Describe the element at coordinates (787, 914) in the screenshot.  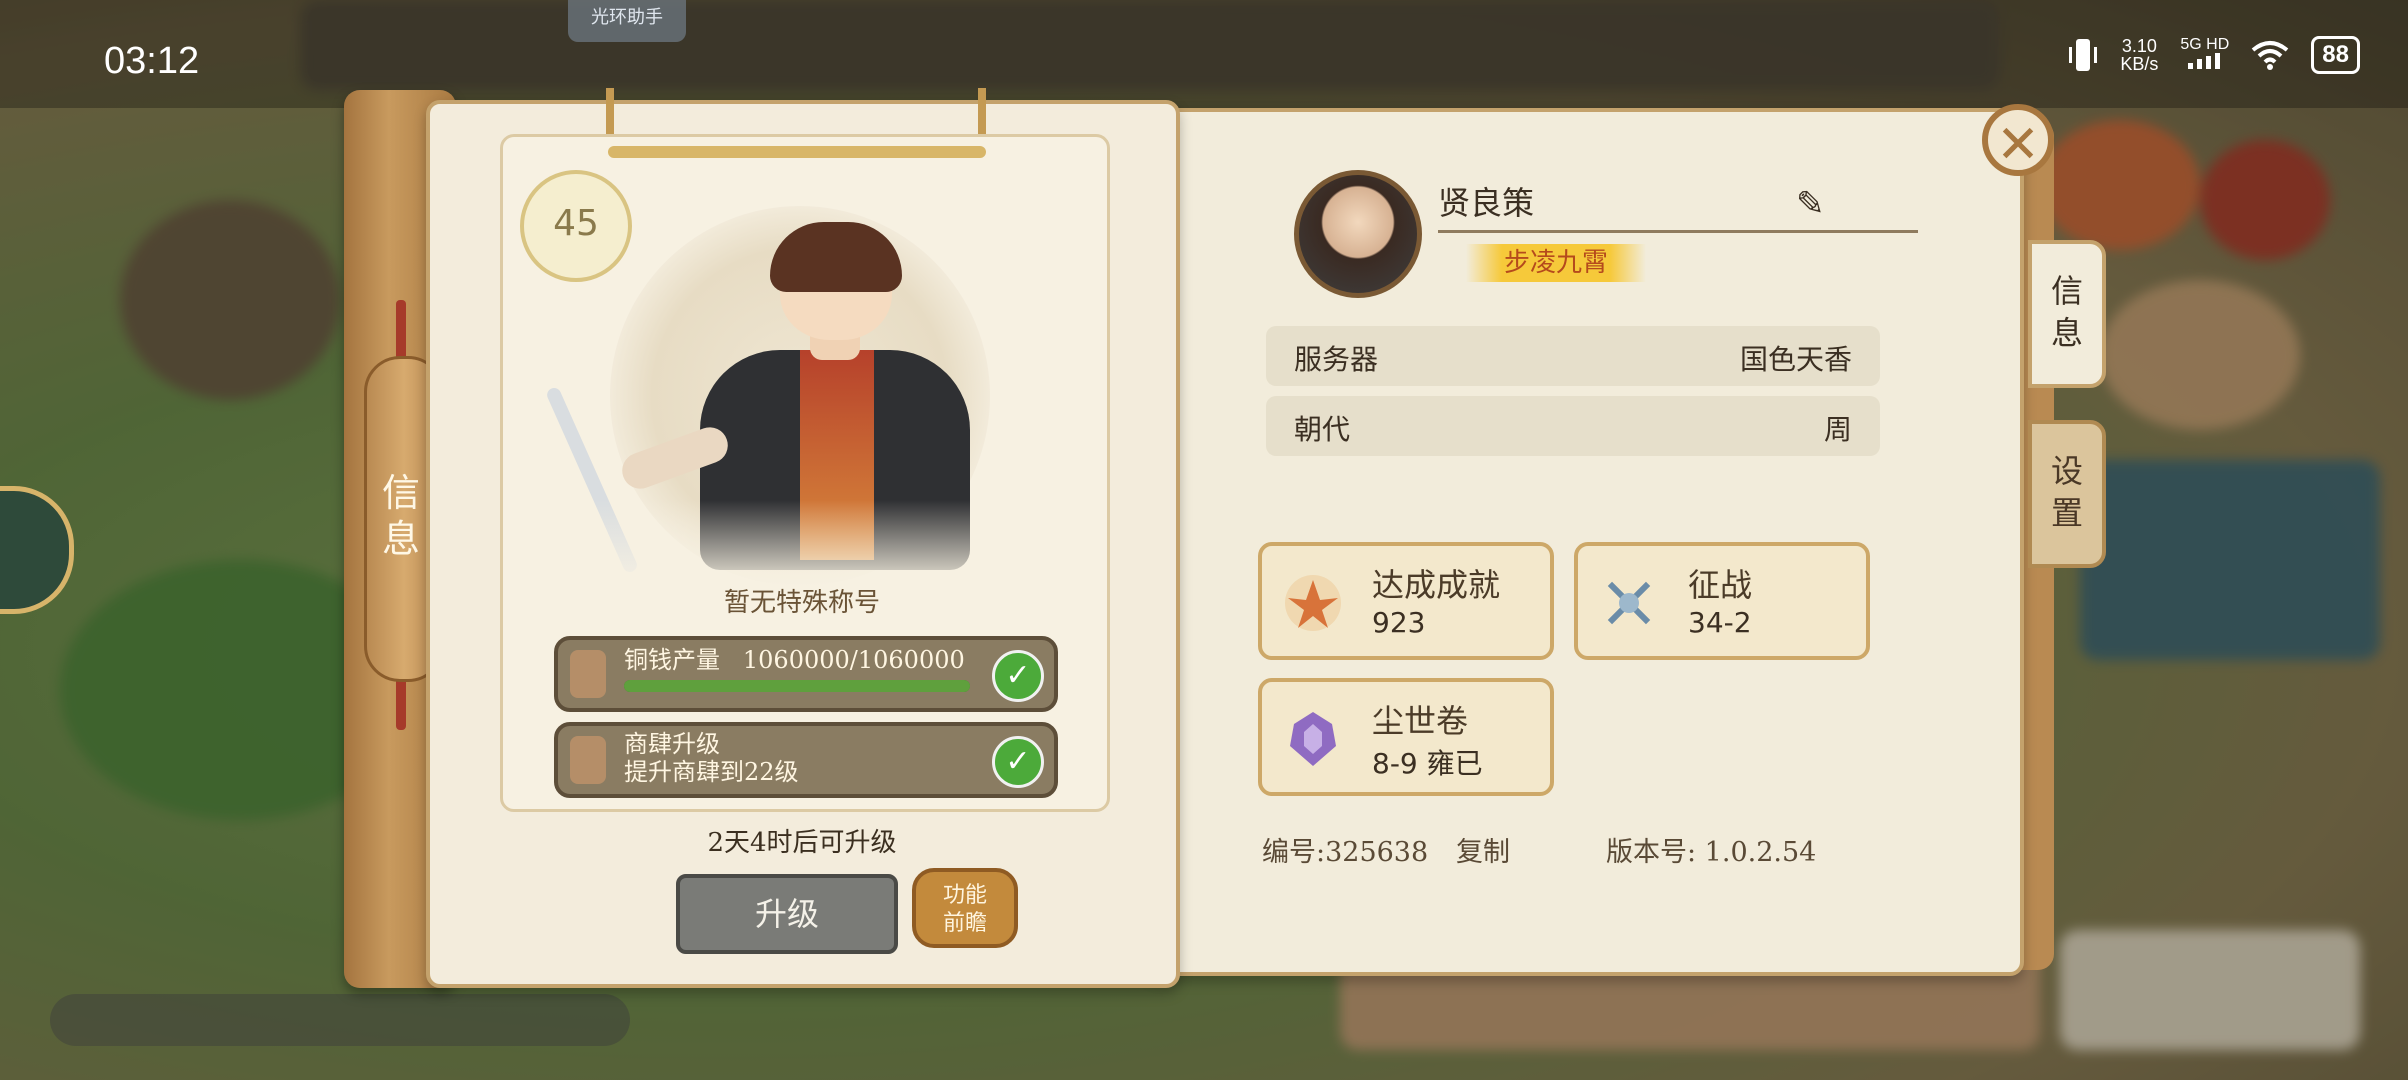
I see `upgrade-button: 升级` at that location.